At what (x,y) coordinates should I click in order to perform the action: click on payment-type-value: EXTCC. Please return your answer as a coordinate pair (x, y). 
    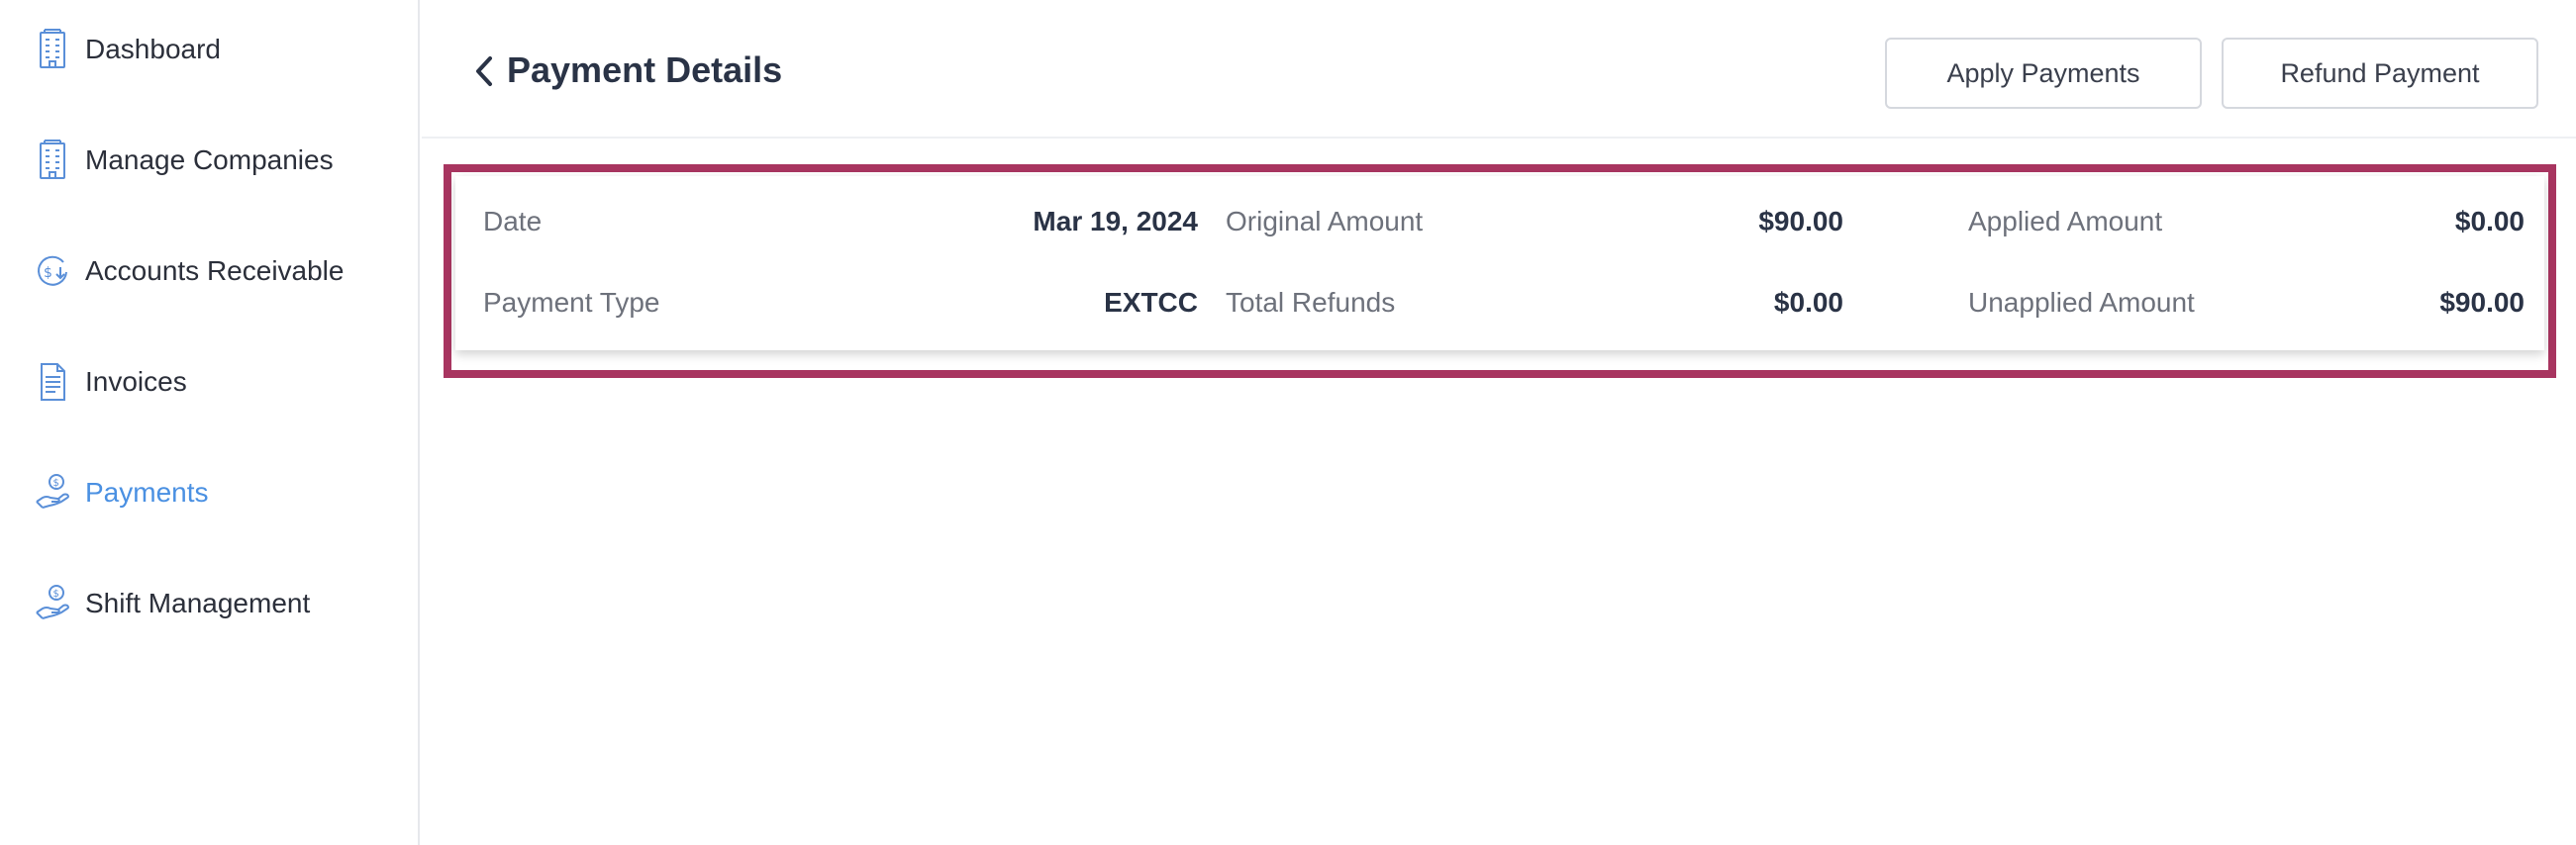
    Looking at the image, I should click on (1151, 302).